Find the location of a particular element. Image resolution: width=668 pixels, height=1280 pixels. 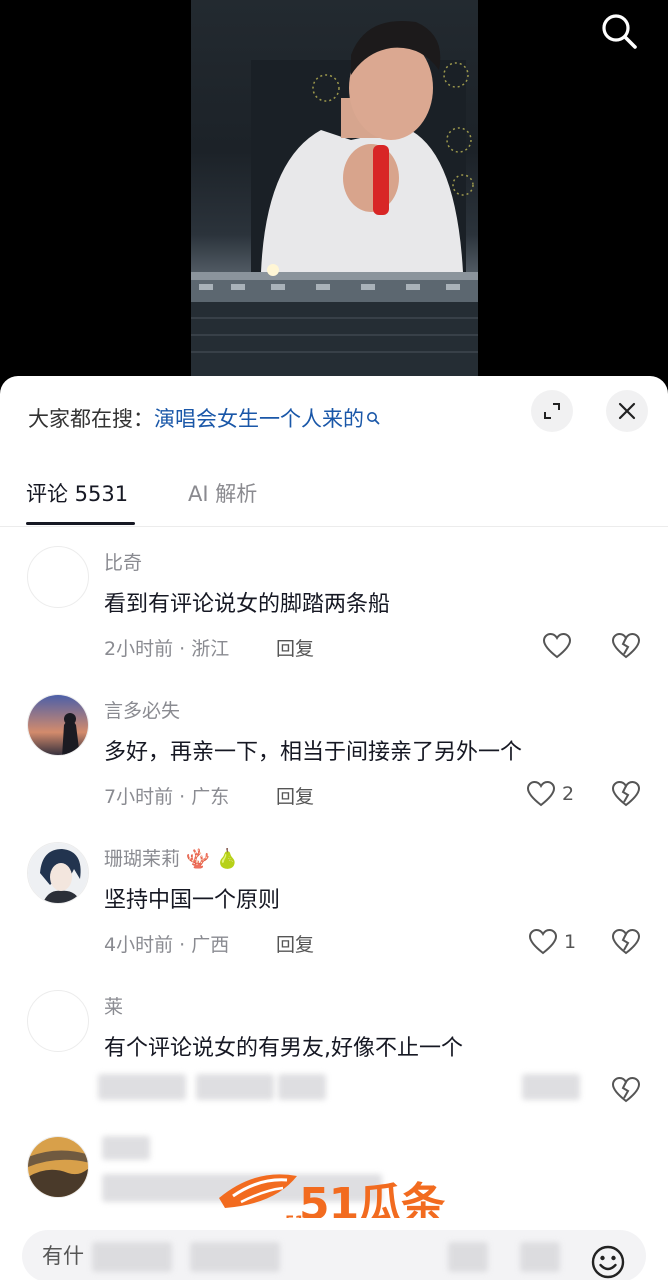

search-suggestion: 大家都在搜： 演唱会女生一个人来的 is located at coordinates (204, 418).